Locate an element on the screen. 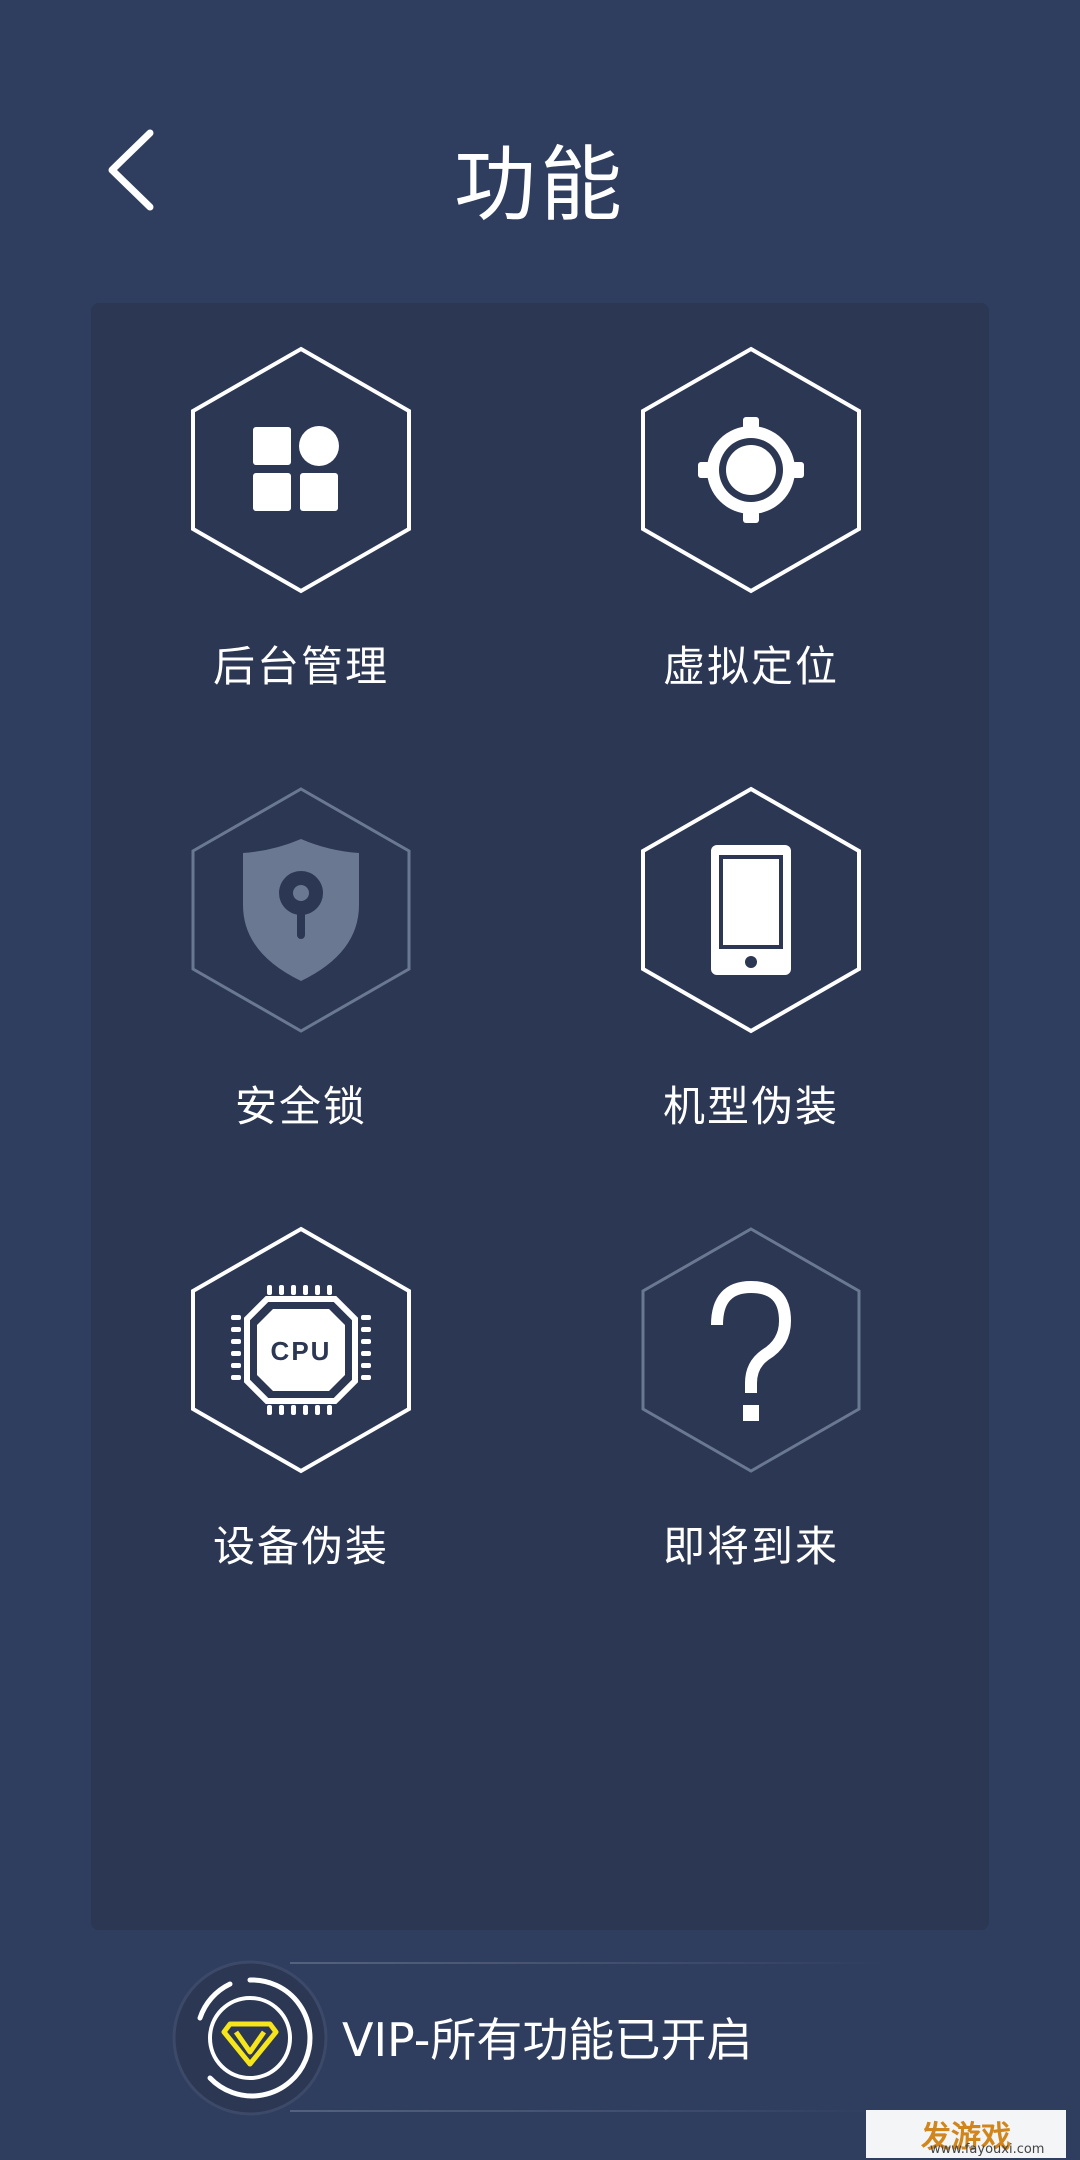  feature-device-disguise: CPU 设备伪装 is located at coordinates (301, 1383).